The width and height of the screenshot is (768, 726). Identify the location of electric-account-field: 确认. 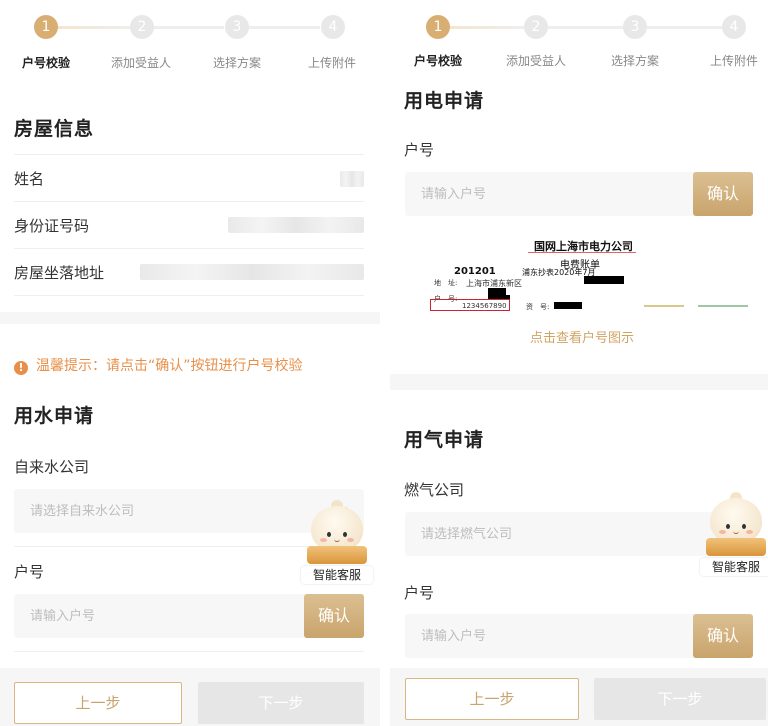
(579, 194).